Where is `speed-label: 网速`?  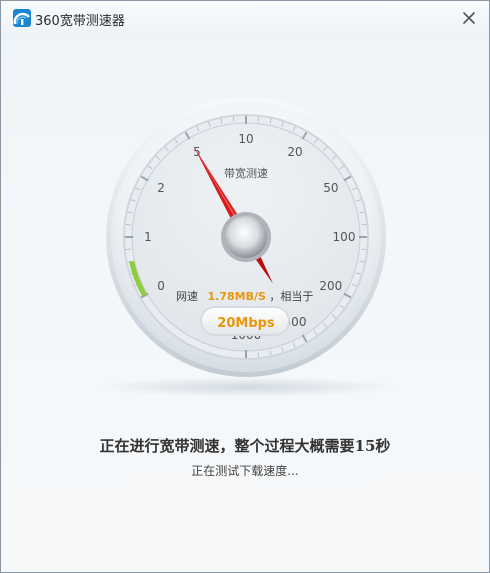 speed-label: 网速 is located at coordinates (187, 296).